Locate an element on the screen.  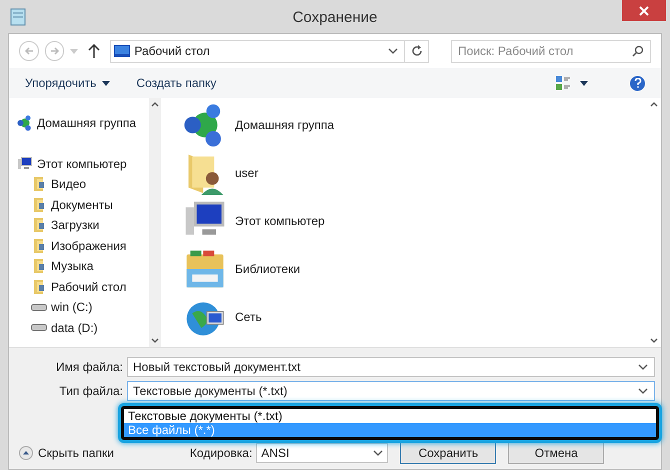
sidebar-item: data (D:) is located at coordinates (83, 328).